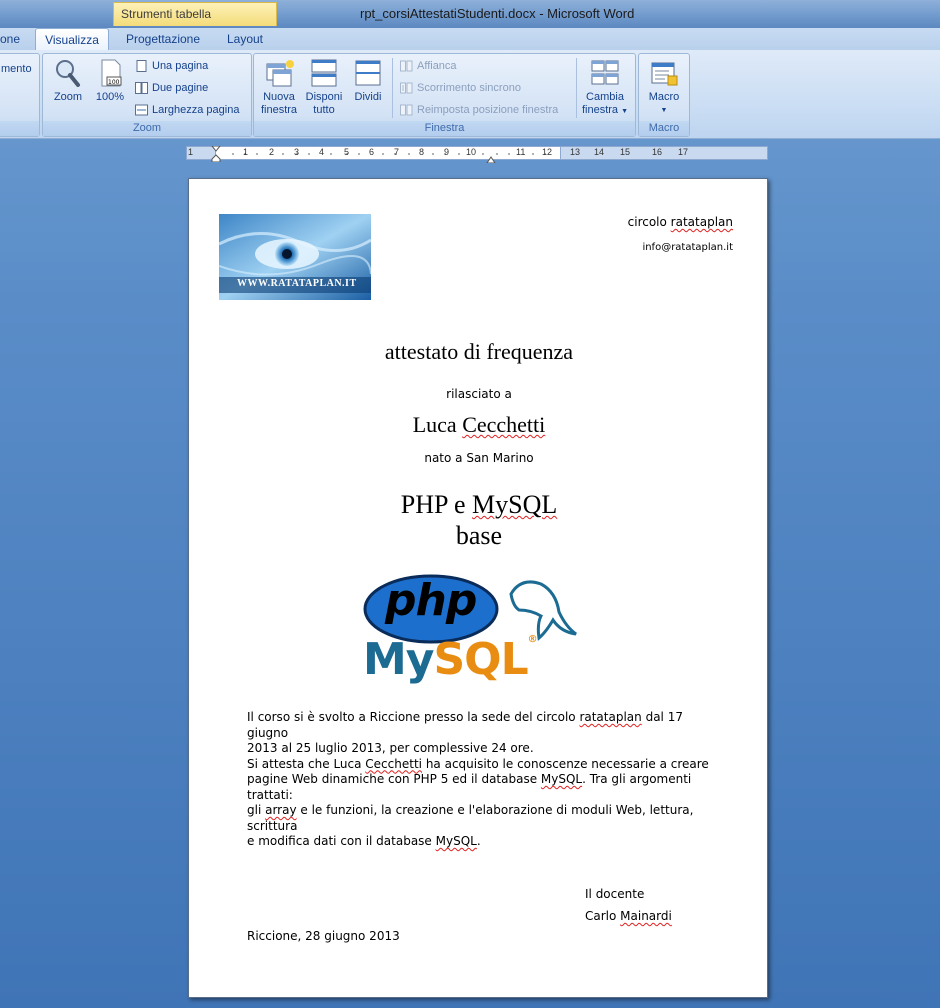  I want to click on svg-text: 100, so click(114, 82).